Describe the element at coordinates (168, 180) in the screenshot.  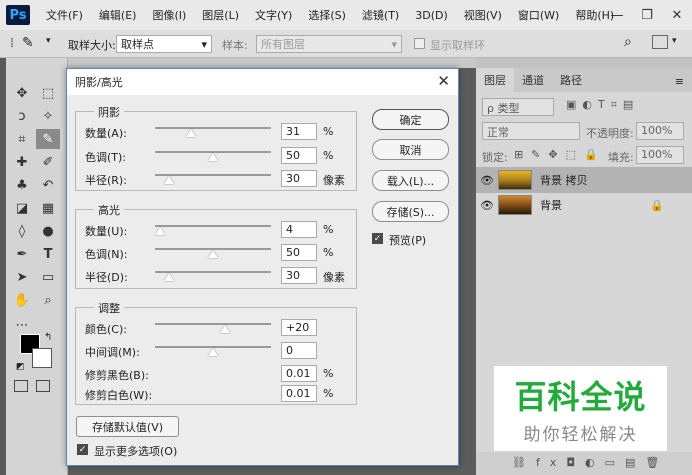
I see `shadows-radius-slider-thumb` at that location.